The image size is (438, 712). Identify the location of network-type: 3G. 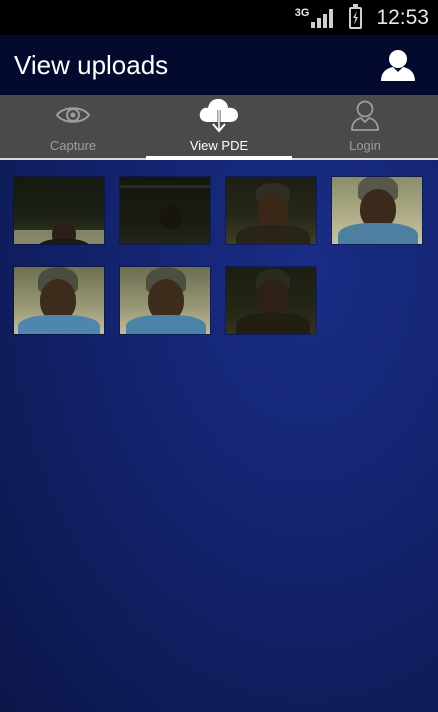
(302, 12).